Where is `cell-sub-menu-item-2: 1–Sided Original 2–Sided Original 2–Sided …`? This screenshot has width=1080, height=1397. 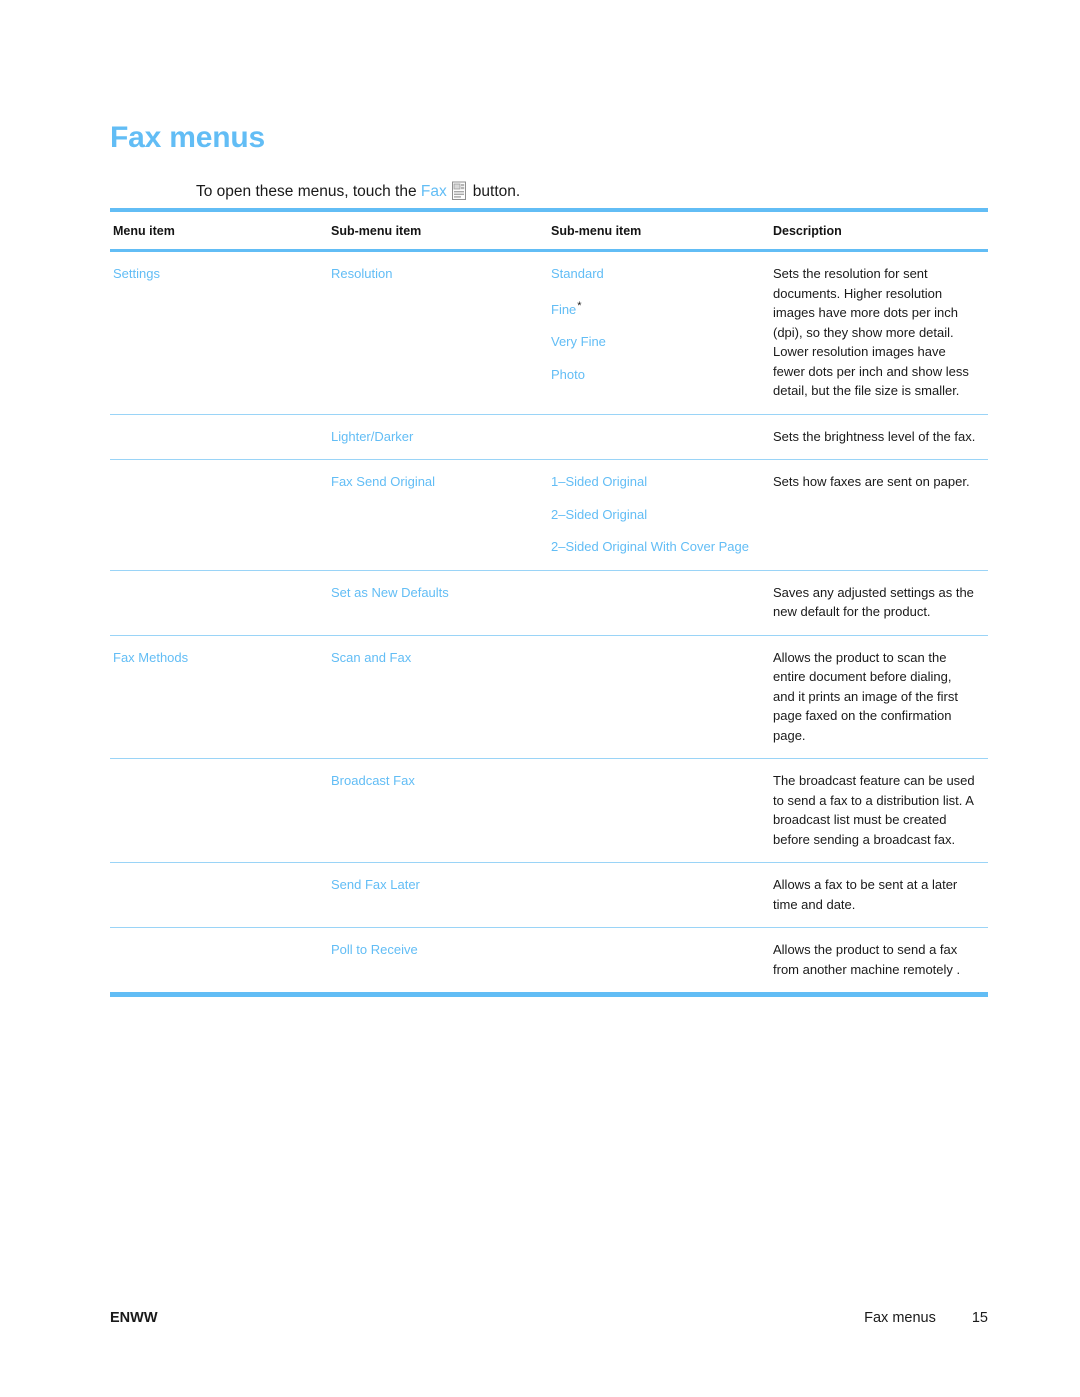
cell-sub-menu-item-2: 1–Sided Original 2–Sided Original 2–Sided … is located at coordinates (659, 515).